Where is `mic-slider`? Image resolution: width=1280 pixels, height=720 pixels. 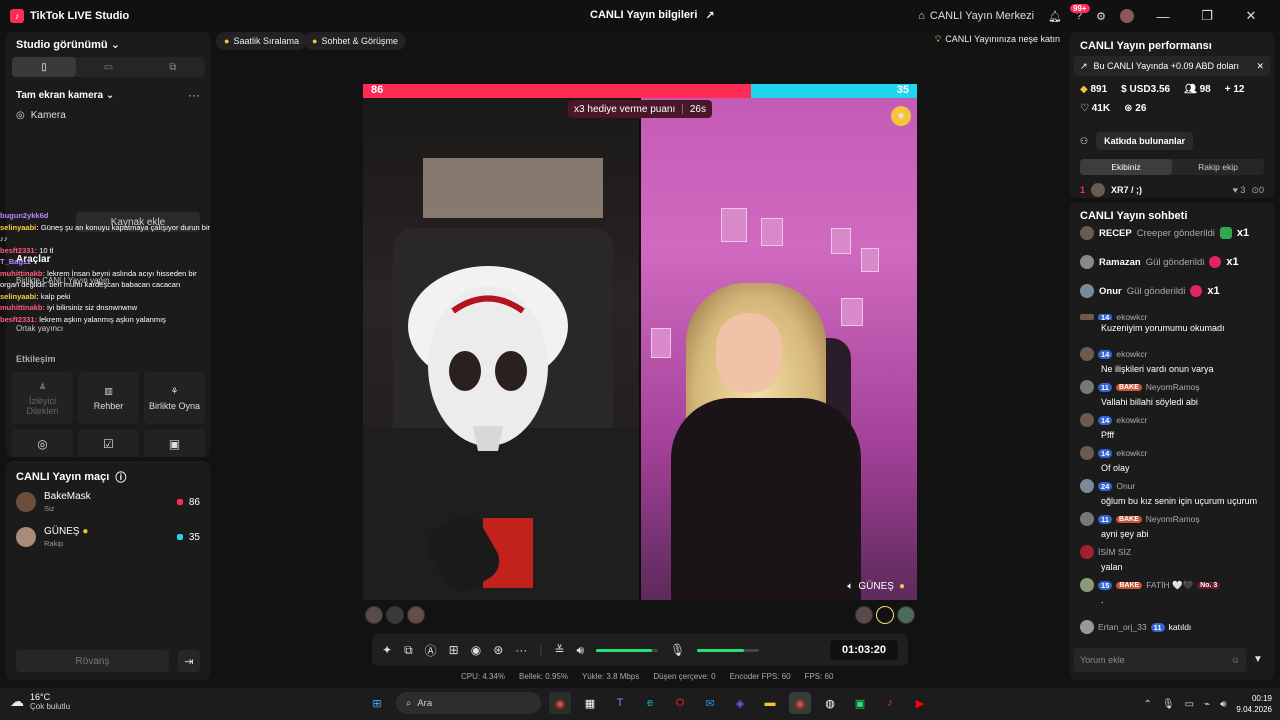
mic-slider is located at coordinates (728, 650).